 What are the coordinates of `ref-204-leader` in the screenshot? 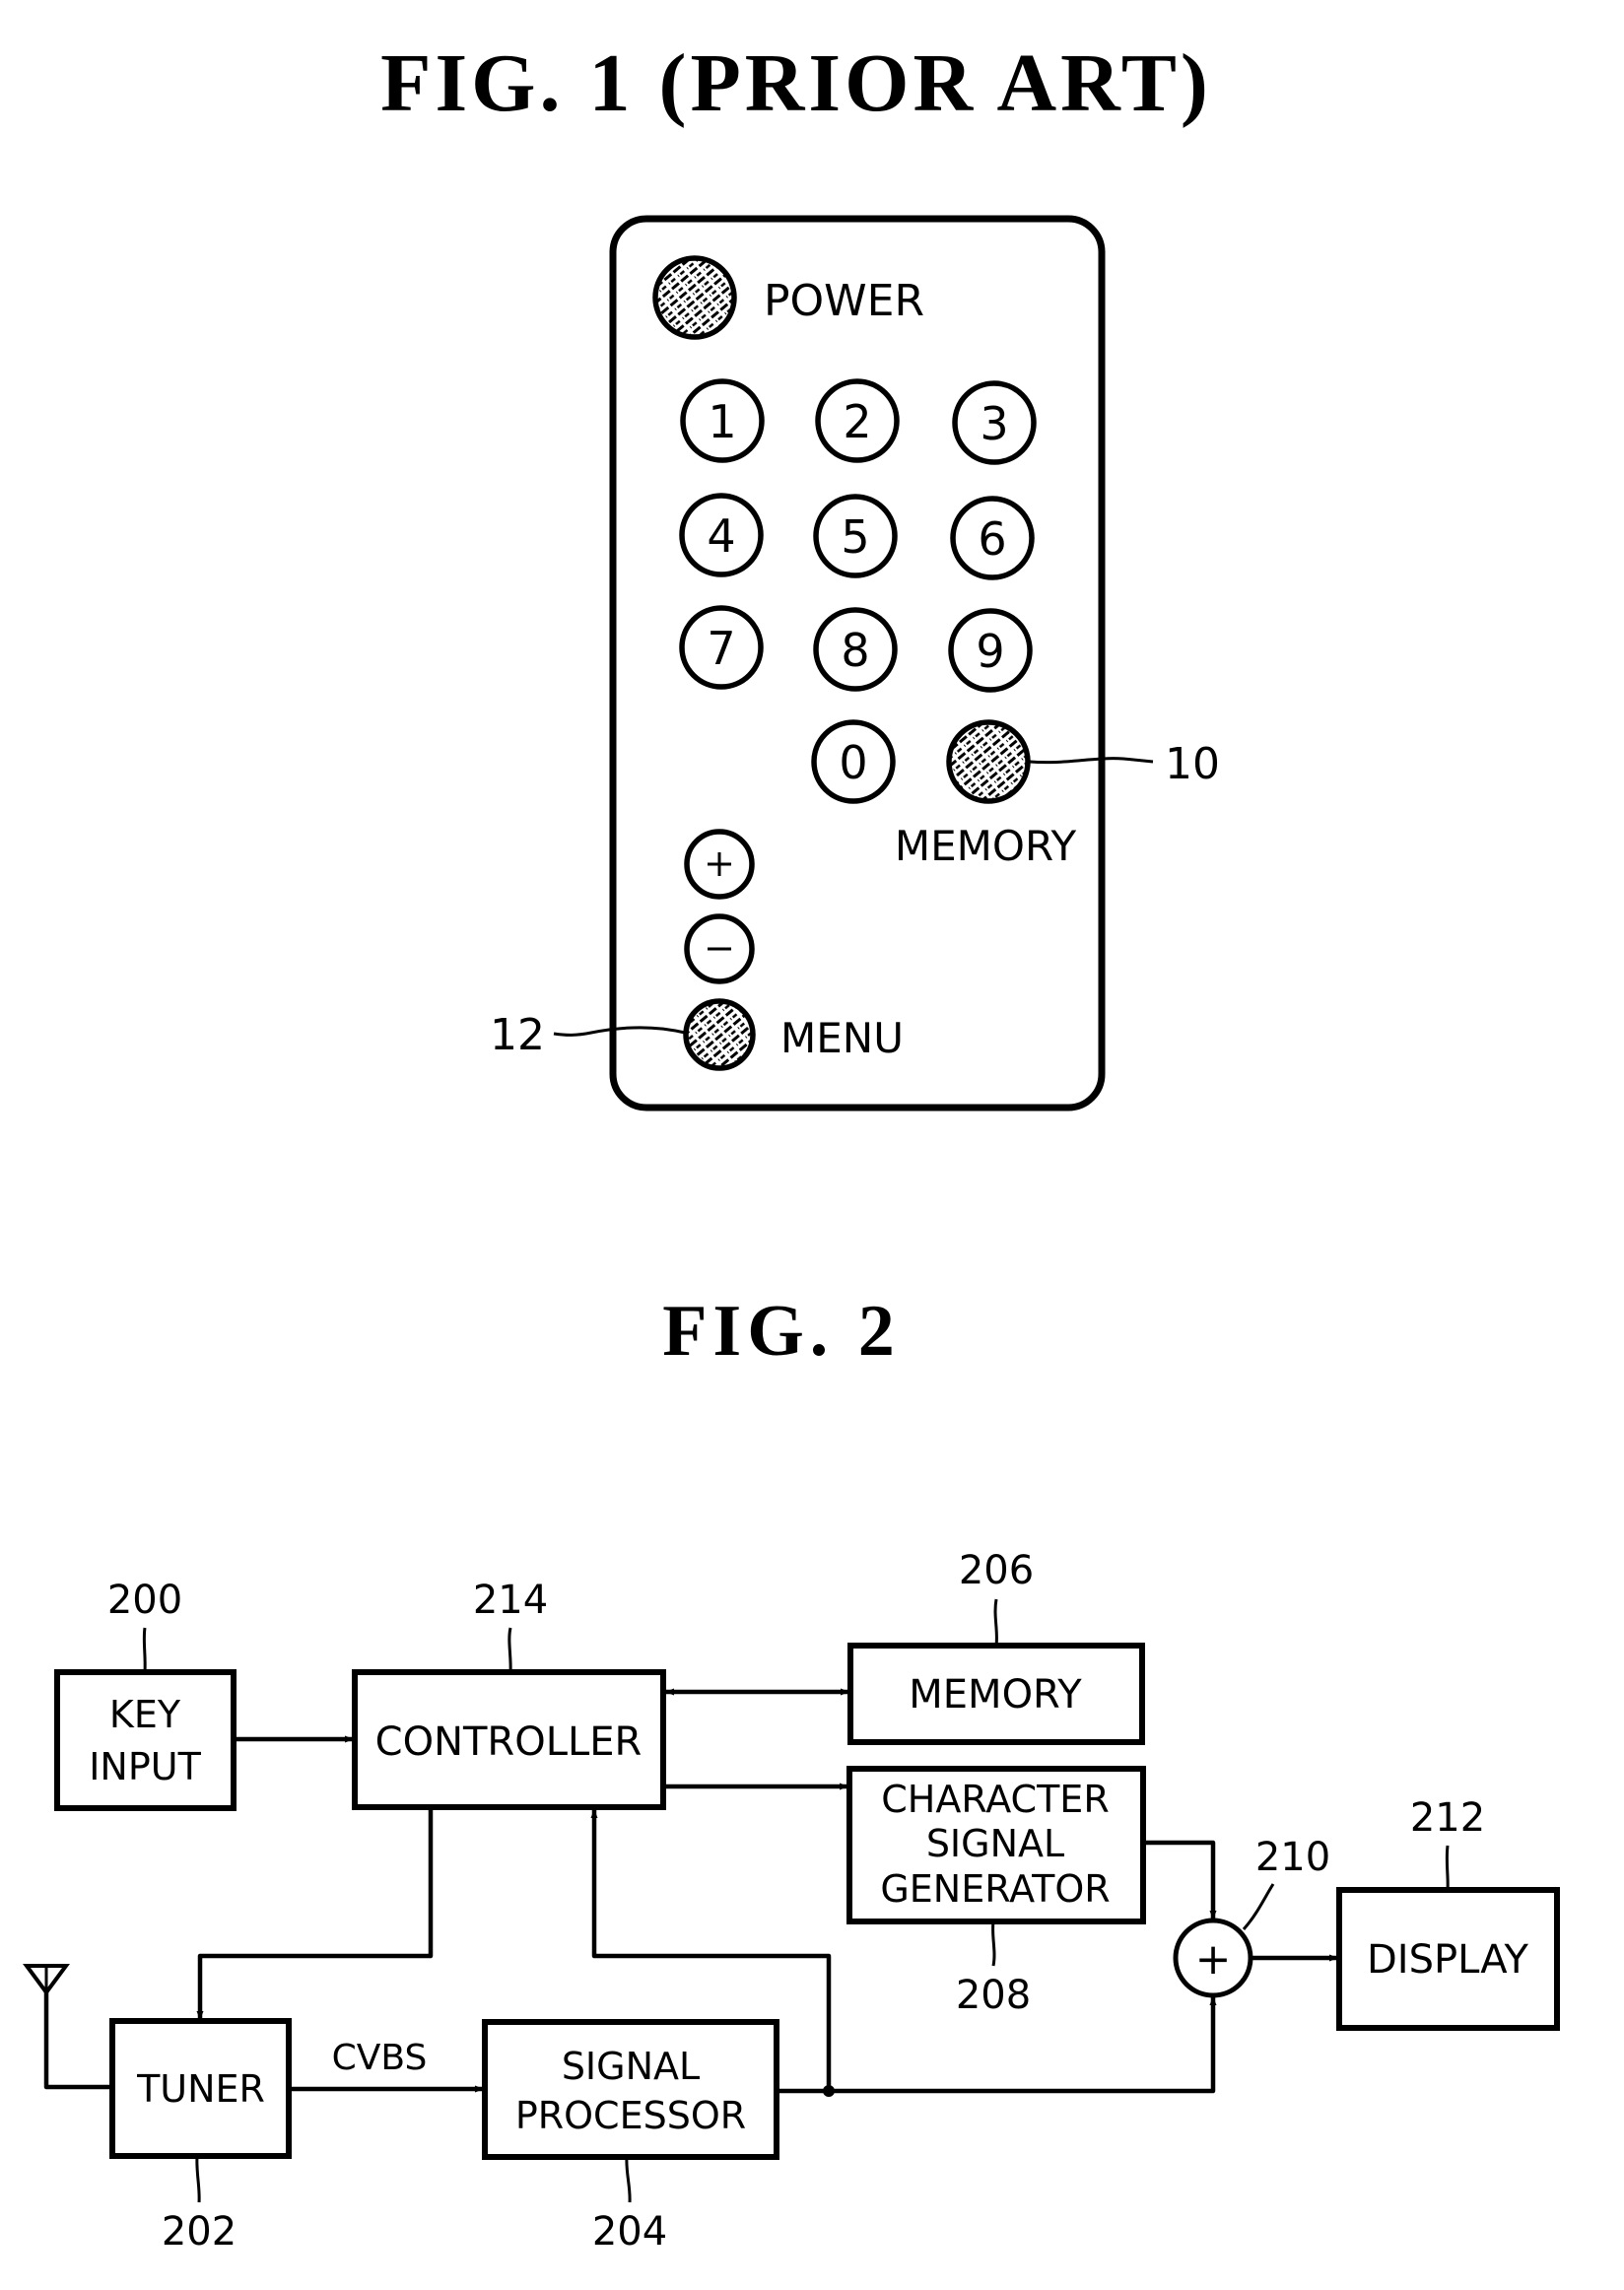 It's located at (628, 2179).